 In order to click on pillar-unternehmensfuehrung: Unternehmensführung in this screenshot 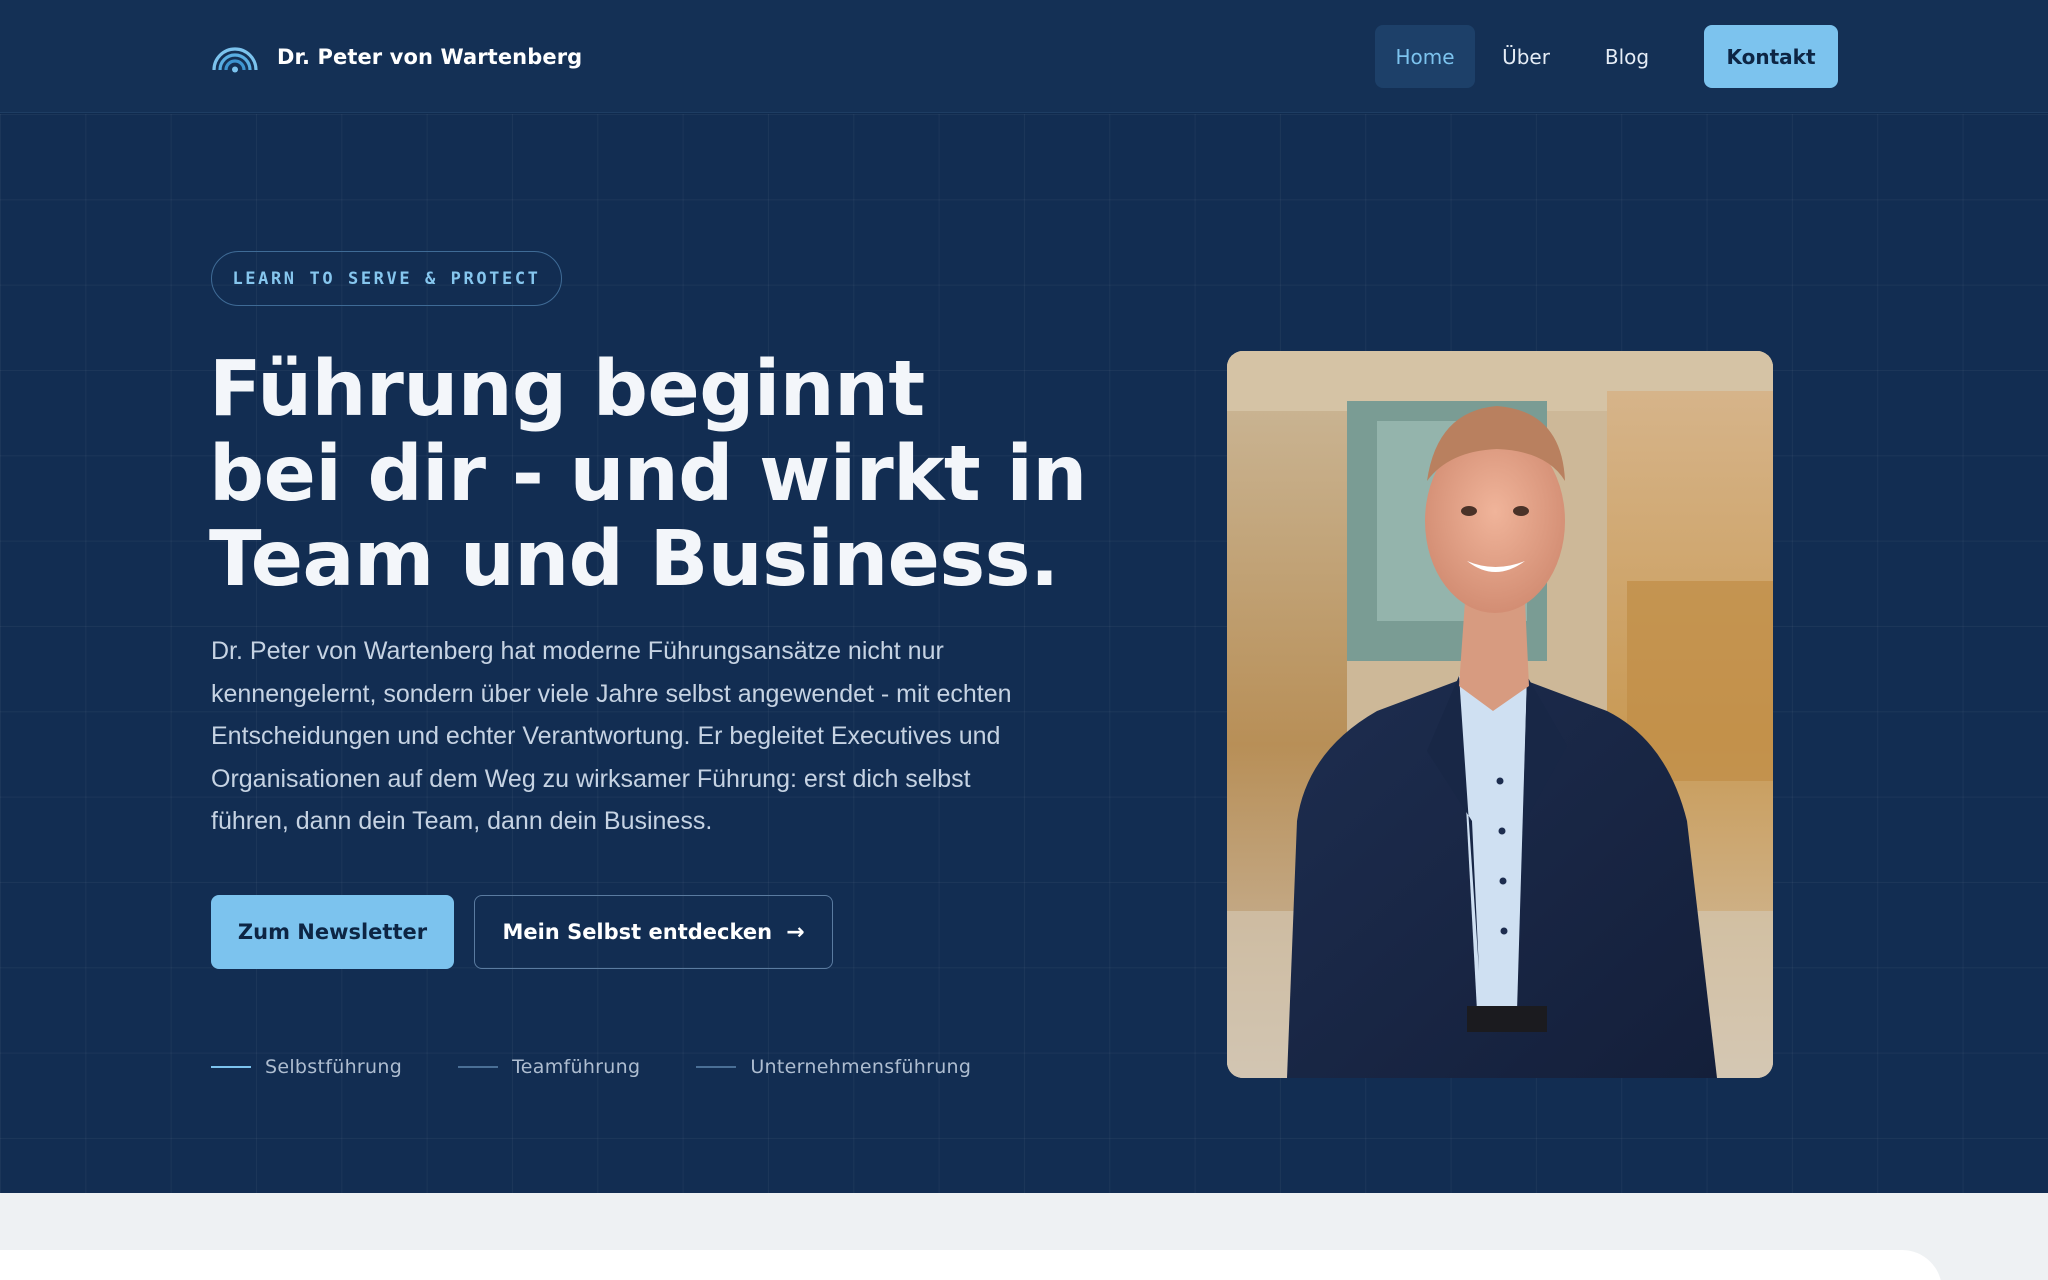, I will do `click(833, 1067)`.